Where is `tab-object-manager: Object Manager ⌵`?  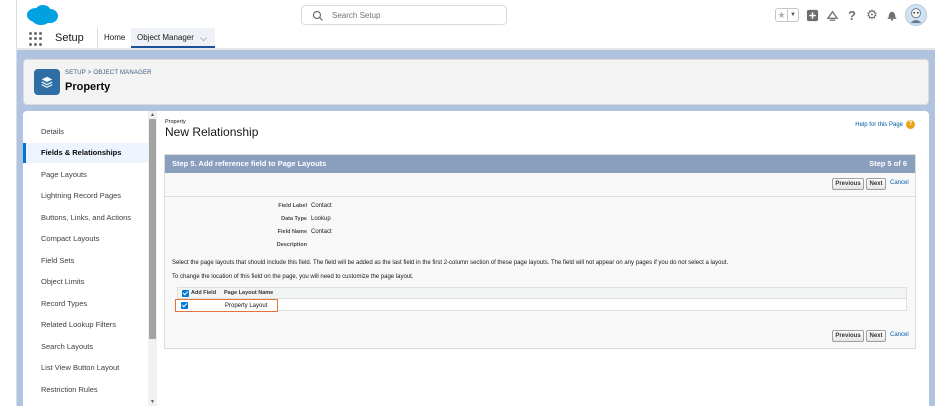 tab-object-manager: Object Manager ⌵ is located at coordinates (173, 38).